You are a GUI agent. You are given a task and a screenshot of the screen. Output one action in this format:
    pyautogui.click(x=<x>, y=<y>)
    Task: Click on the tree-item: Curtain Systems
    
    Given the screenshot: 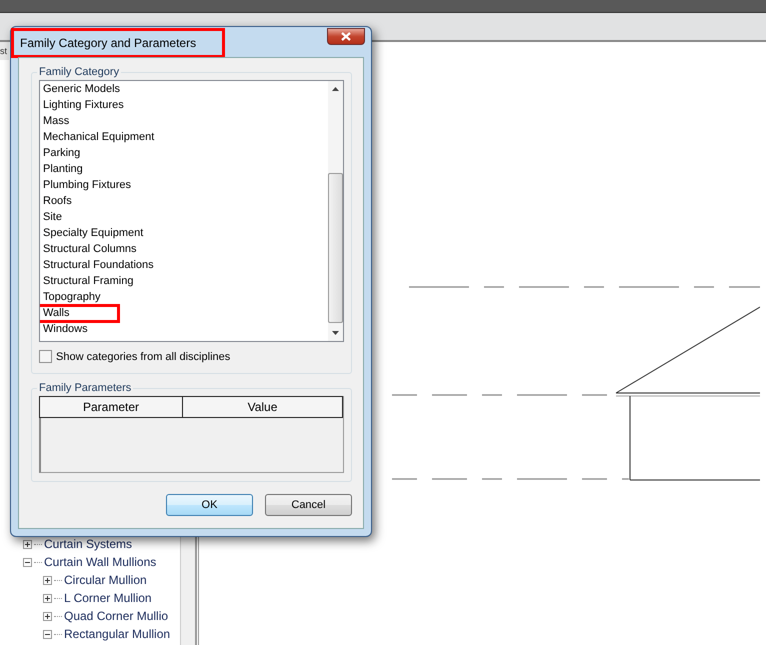 What is the action you would take?
    pyautogui.click(x=88, y=544)
    